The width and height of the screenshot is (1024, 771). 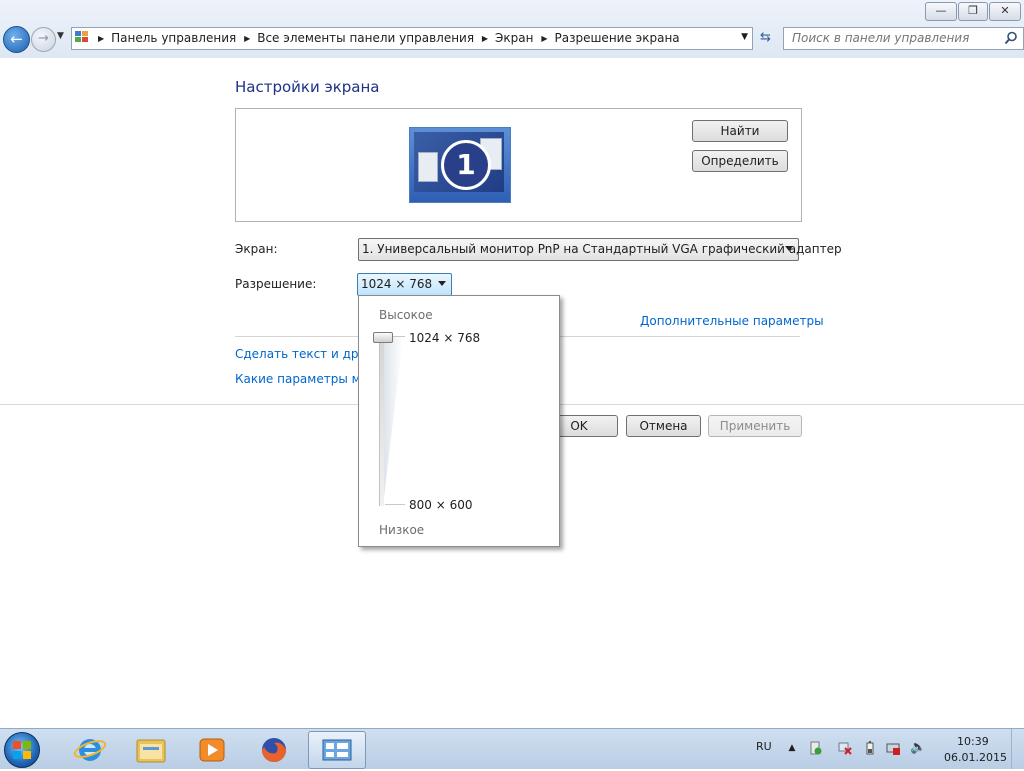 I want to click on refresh-icon: ⇆, so click(x=765, y=37).